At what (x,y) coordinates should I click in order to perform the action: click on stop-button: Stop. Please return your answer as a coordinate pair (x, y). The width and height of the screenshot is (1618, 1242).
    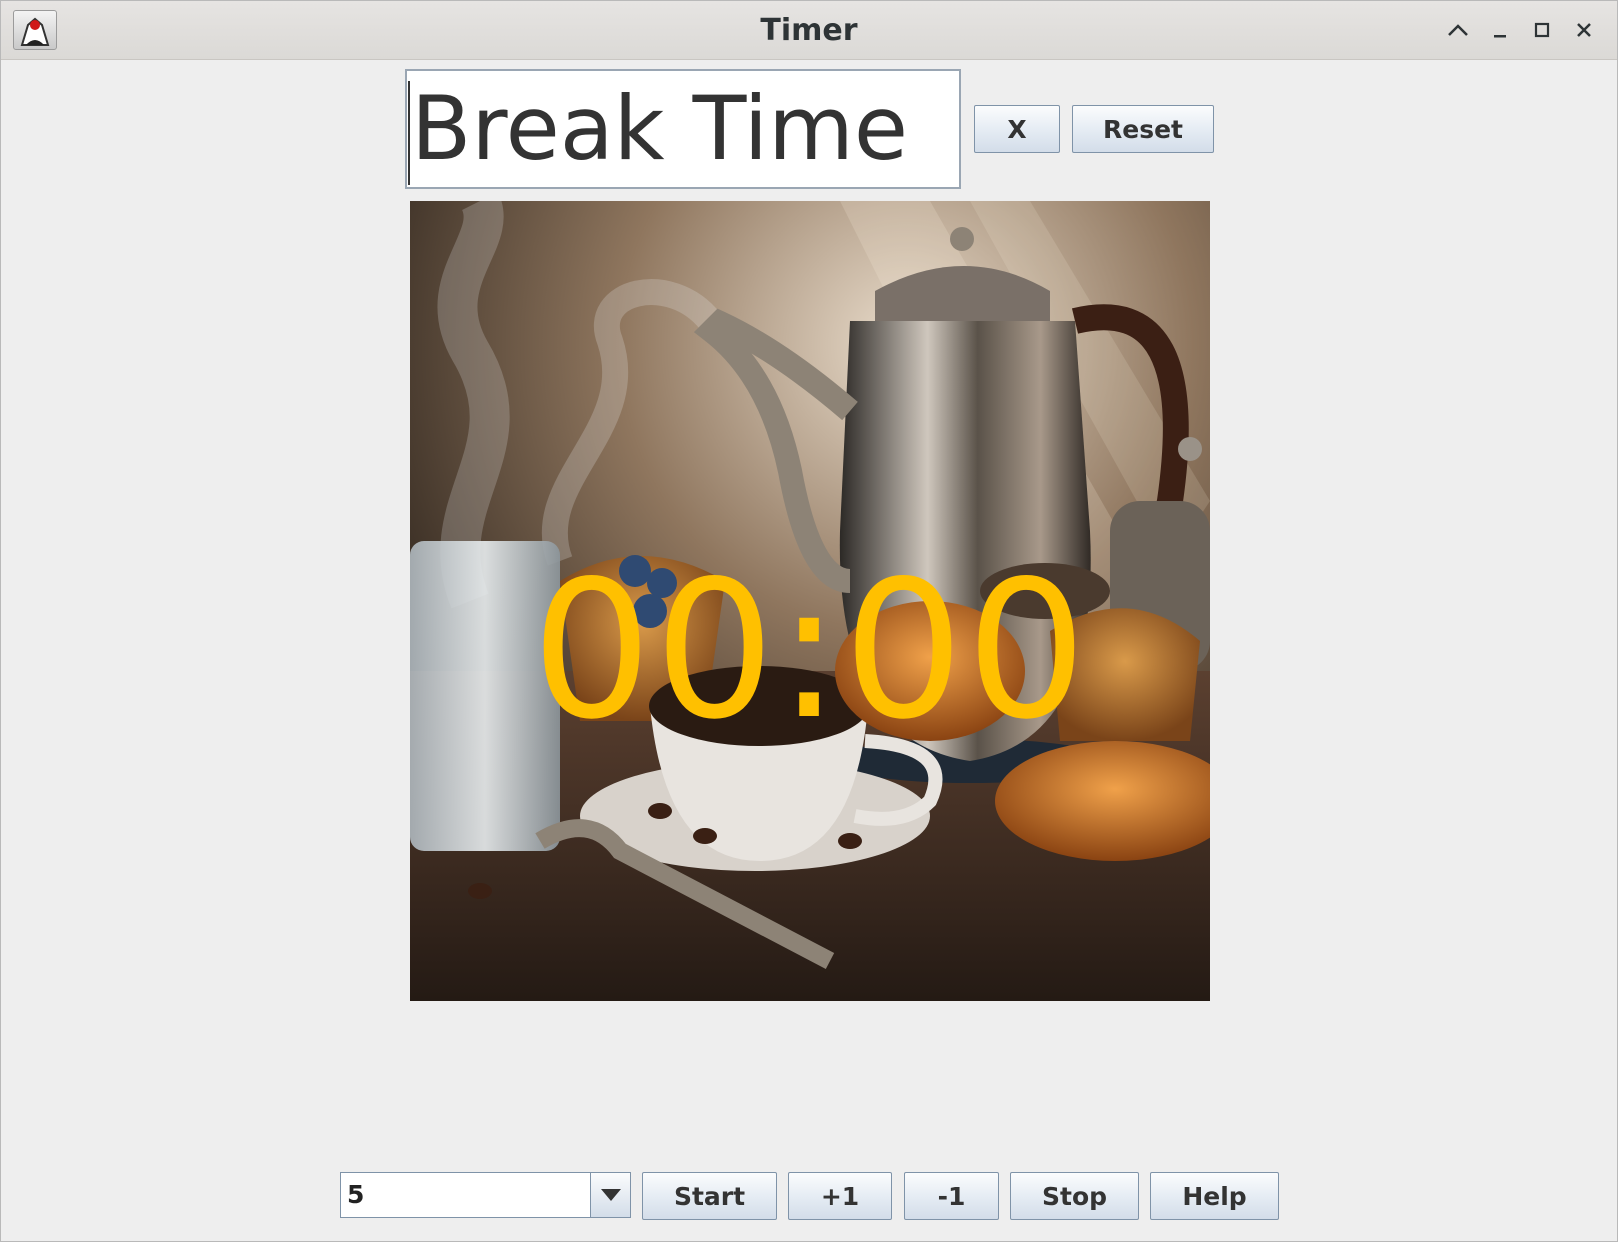
    Looking at the image, I should click on (1074, 1196).